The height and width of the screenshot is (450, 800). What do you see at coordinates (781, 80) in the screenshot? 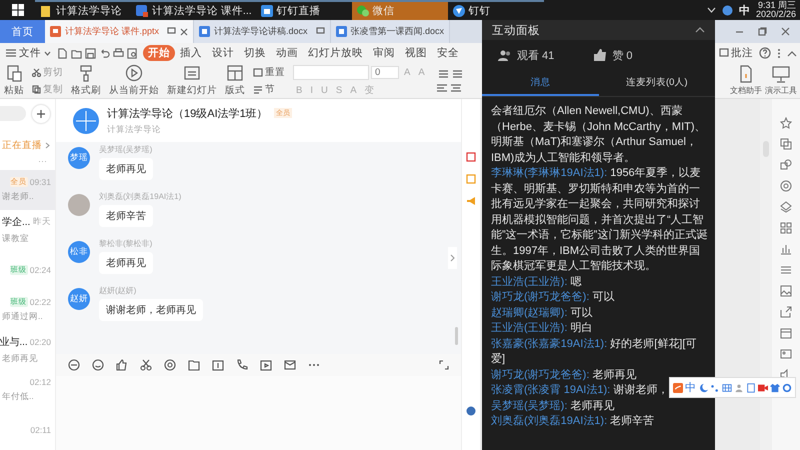
I see `presentation-tools-button: 演示工具` at bounding box center [781, 80].